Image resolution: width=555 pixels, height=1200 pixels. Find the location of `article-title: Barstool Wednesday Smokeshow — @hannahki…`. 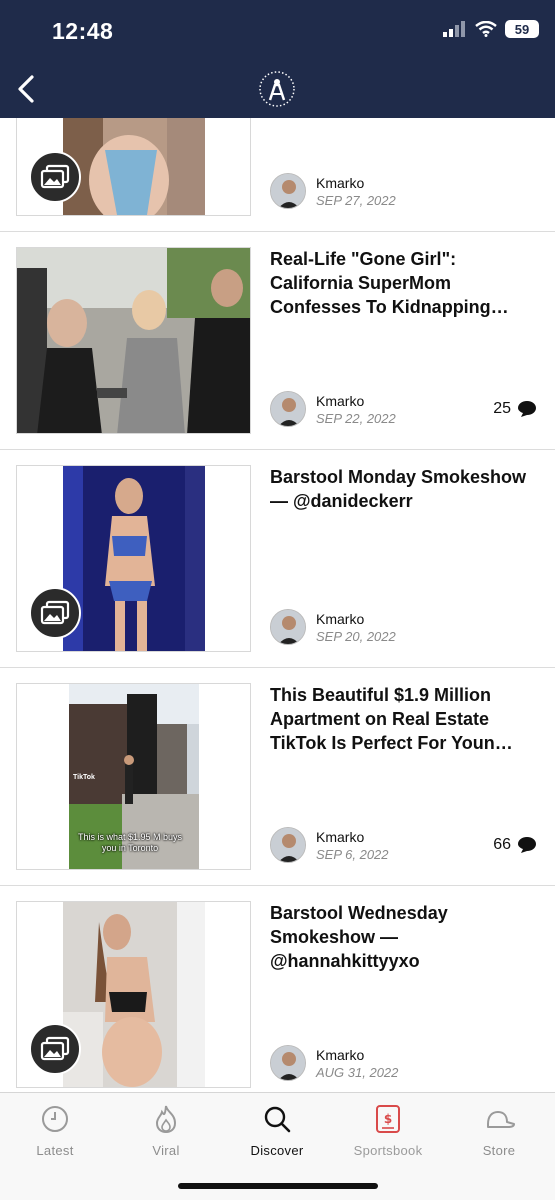

article-title: Barstool Wednesday Smokeshow — @hannahki… is located at coordinates (405, 937).